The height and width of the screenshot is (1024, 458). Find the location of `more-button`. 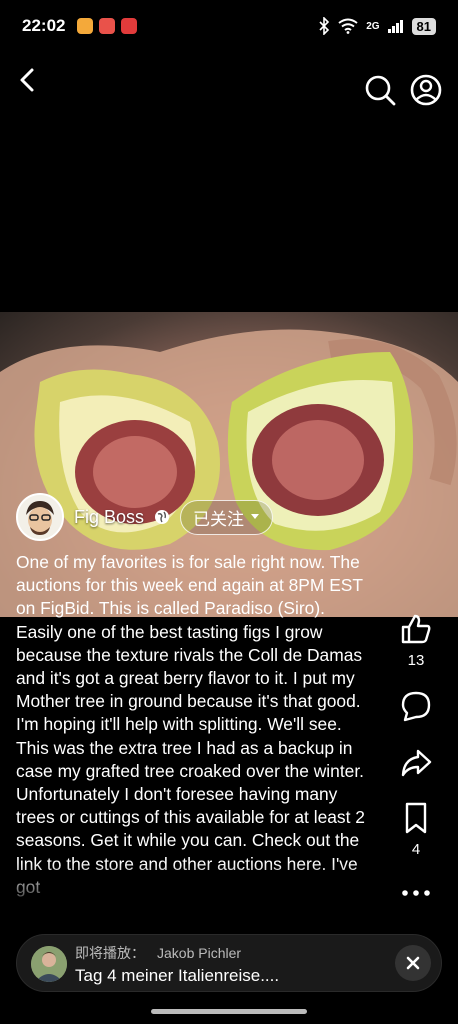

more-button is located at coordinates (416, 893).